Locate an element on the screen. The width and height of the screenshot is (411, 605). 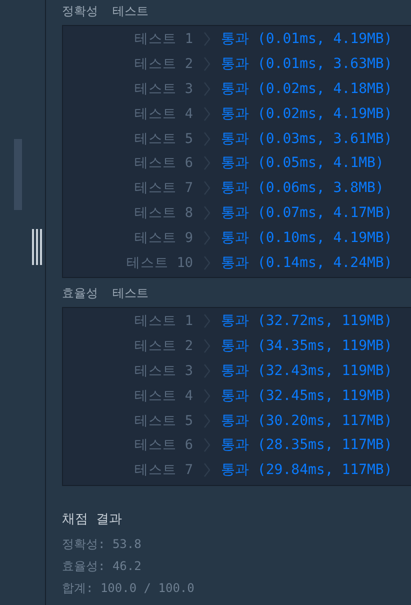
test-result: 통과 (0.10ms, 4.19MB) is located at coordinates (306, 237).